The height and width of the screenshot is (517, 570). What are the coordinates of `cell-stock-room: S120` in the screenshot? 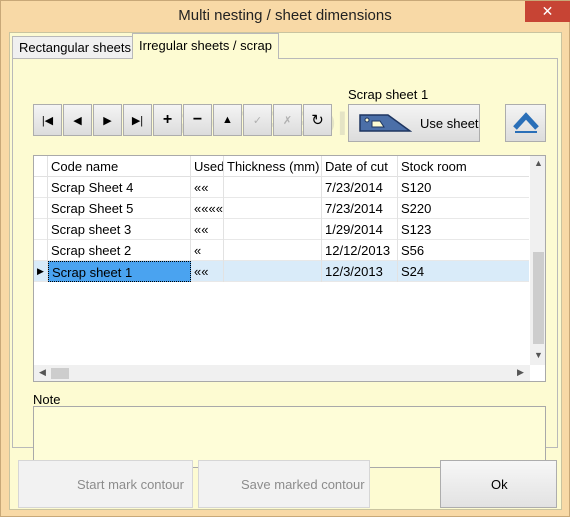 It's located at (463, 187).